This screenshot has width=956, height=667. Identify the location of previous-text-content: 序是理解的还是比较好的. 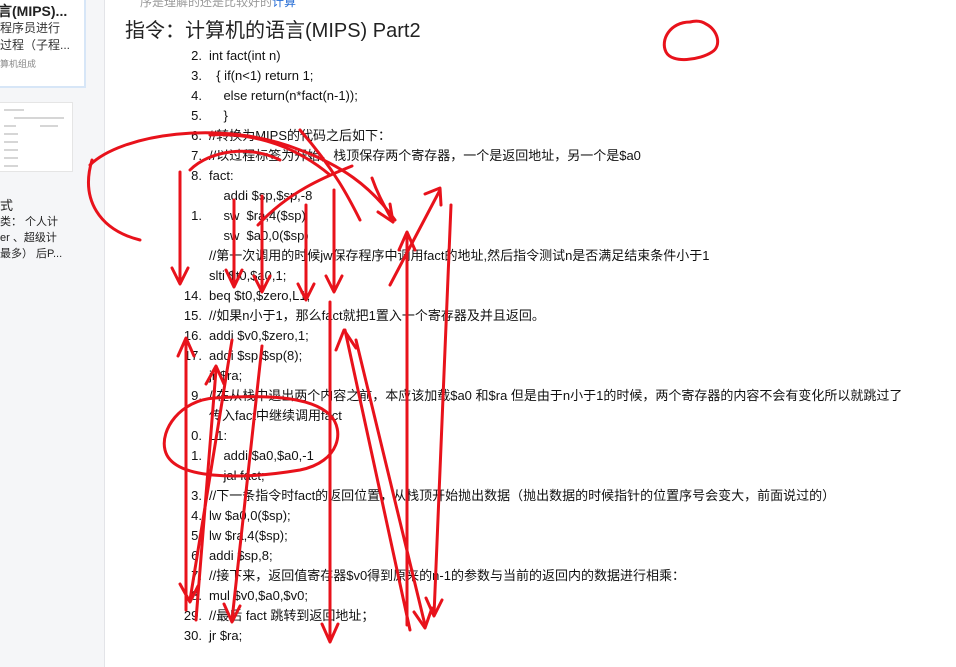
(206, 4).